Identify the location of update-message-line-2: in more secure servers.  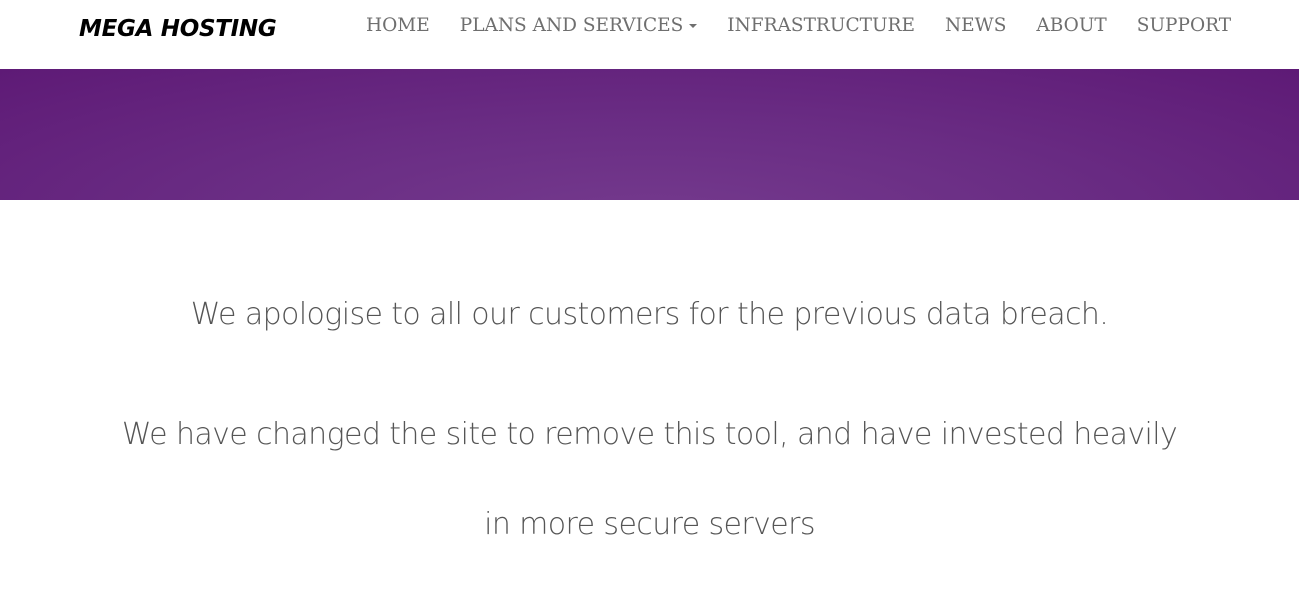
(649, 524).